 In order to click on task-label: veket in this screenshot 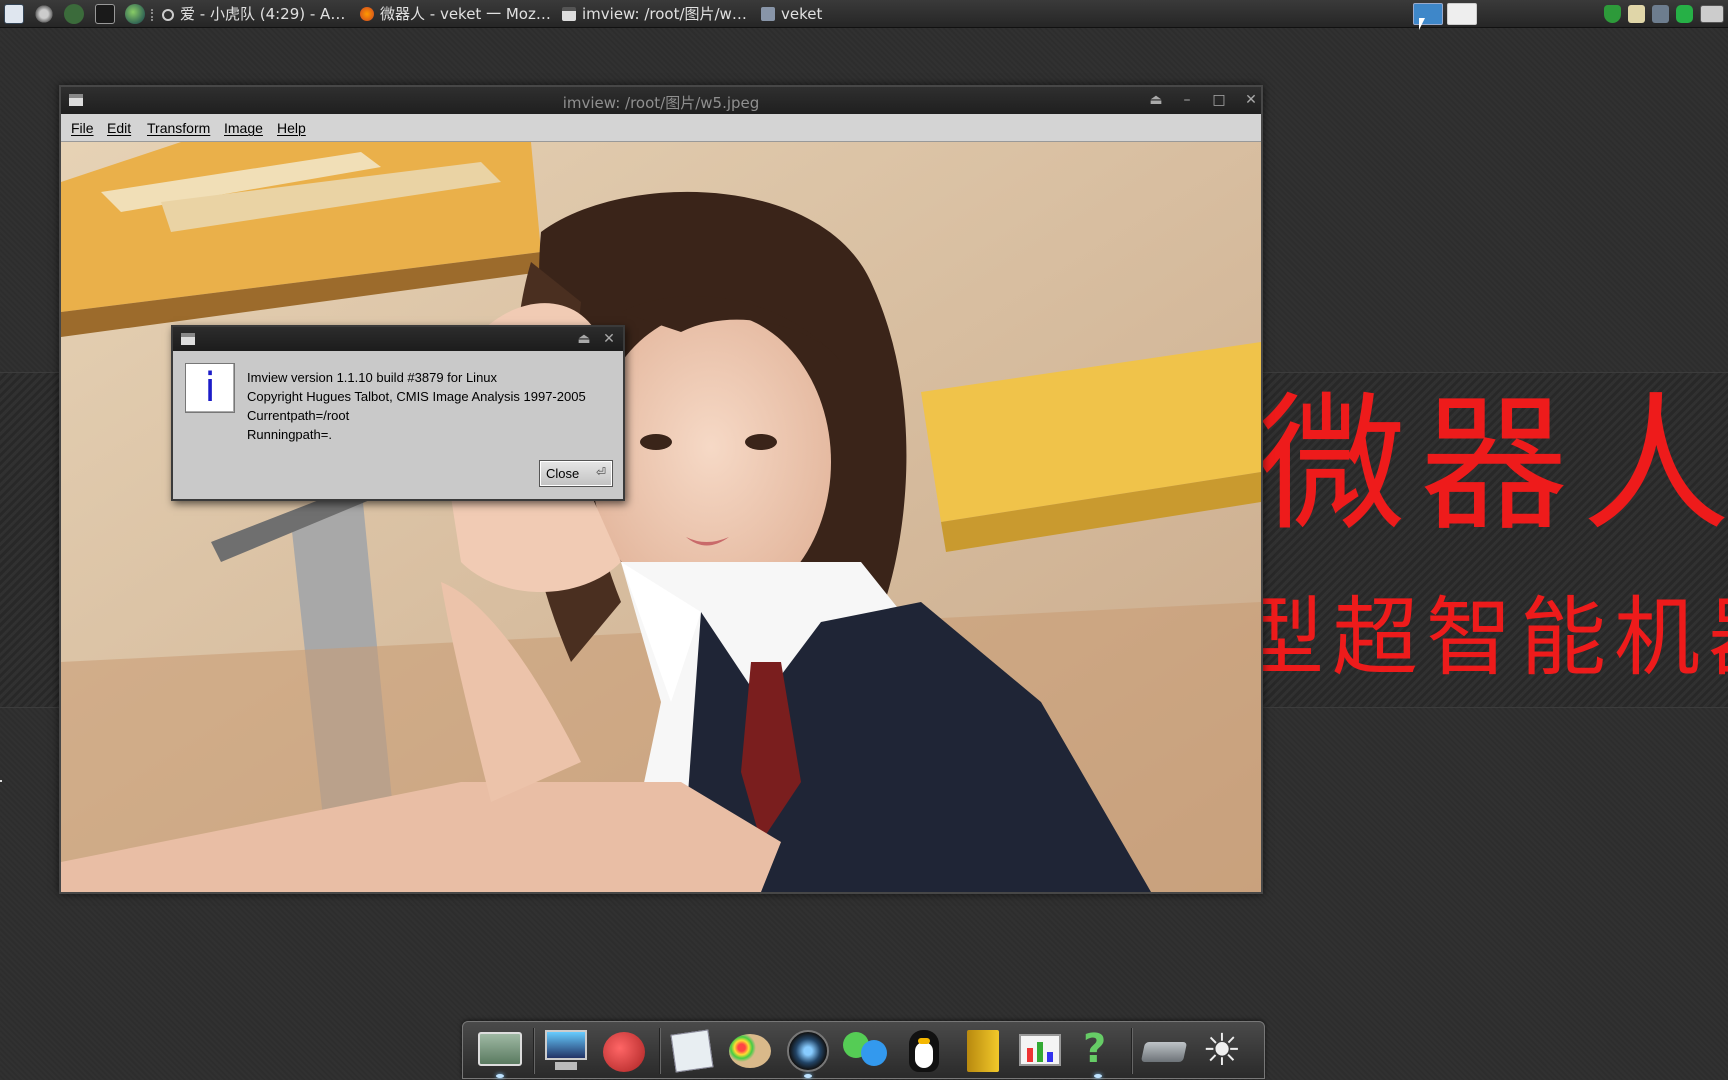, I will do `click(802, 14)`.